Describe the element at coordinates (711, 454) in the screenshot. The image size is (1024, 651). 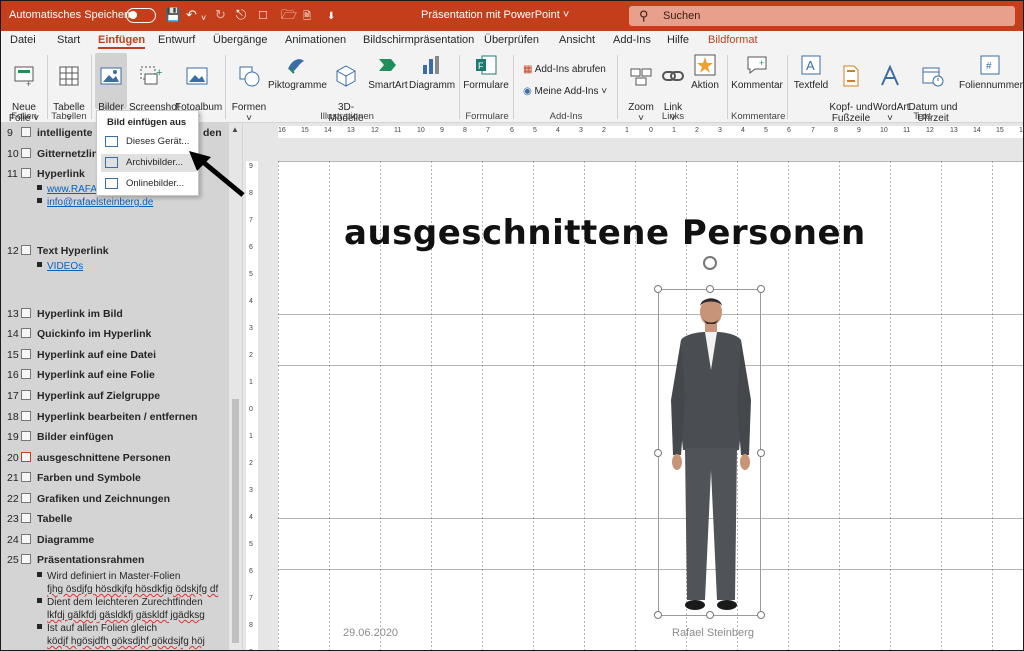
I see `person-cutout-image` at that location.